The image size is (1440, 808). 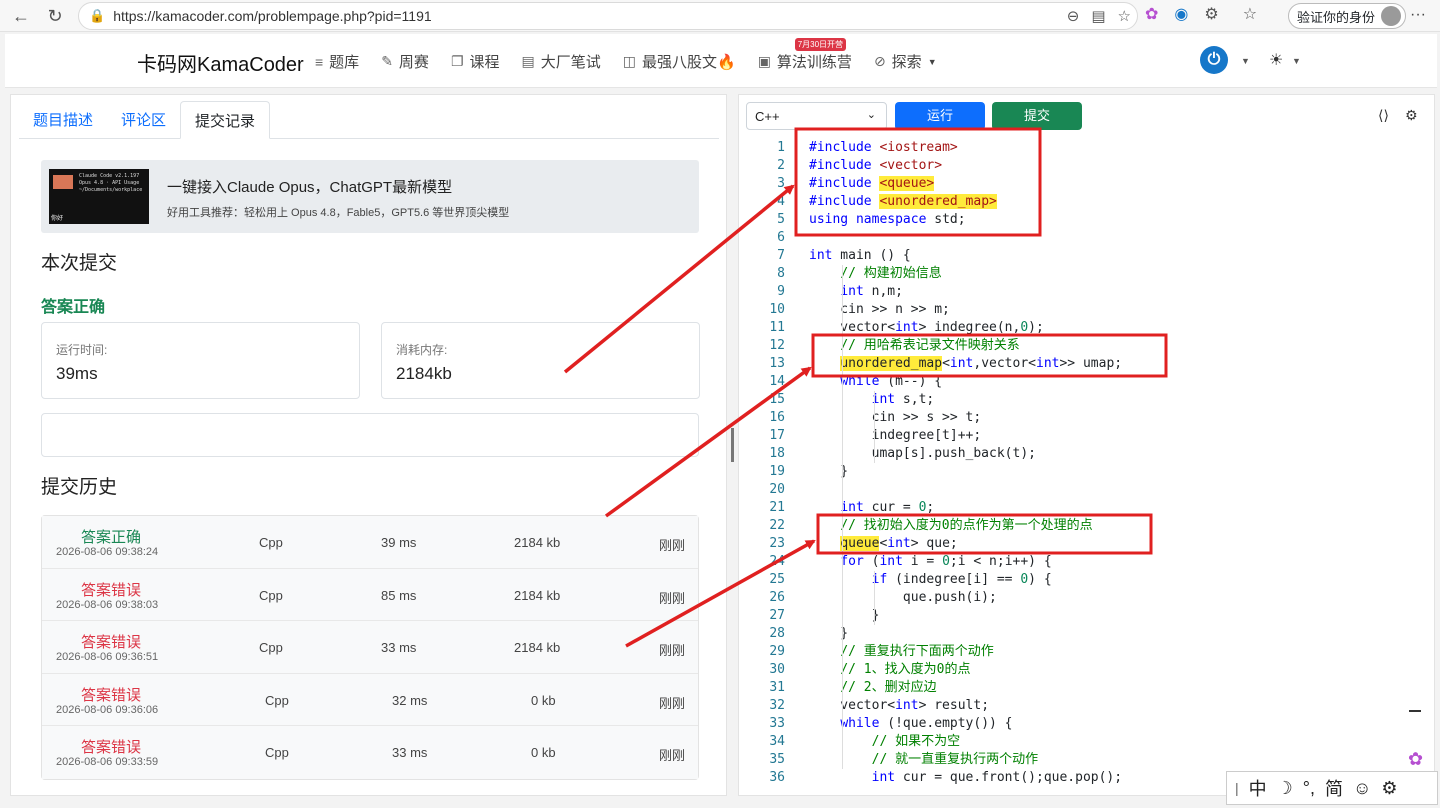 I want to click on code-text: for (int i = 0;i < n;i++) {, so click(x=946, y=561).